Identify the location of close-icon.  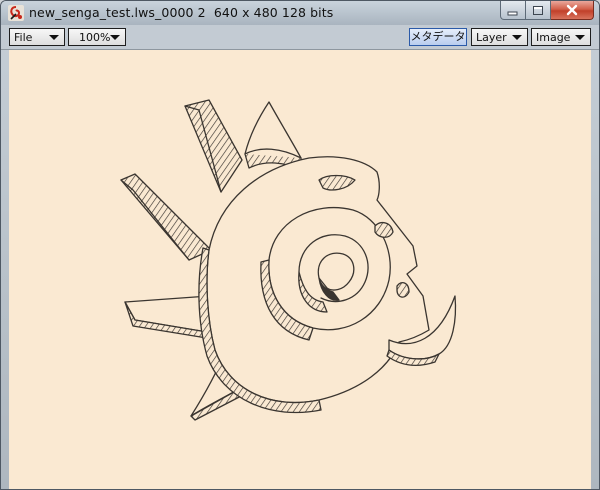
(572, 10).